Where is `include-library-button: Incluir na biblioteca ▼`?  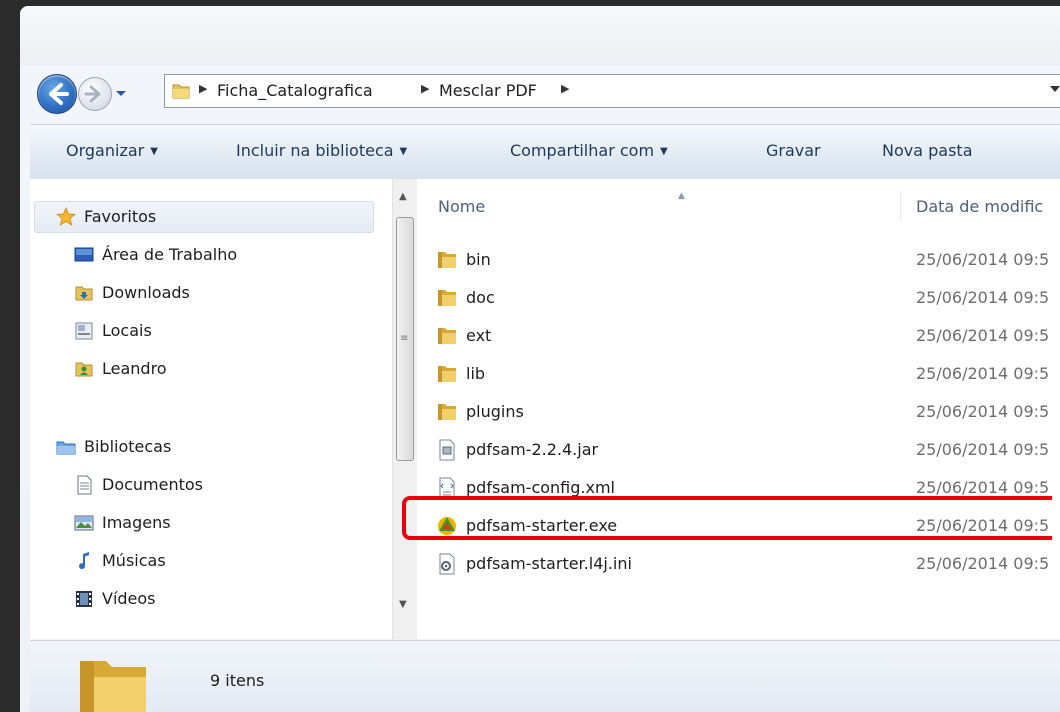
include-library-button: Incluir na biblioteca ▼ is located at coordinates (321, 150).